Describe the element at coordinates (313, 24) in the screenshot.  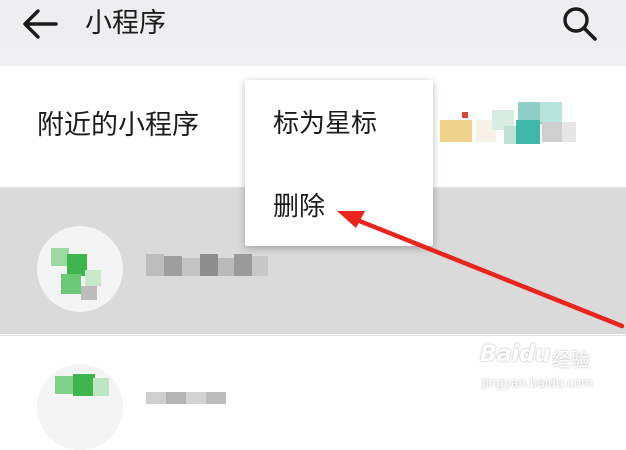
I see `top-bar: 小程序` at that location.